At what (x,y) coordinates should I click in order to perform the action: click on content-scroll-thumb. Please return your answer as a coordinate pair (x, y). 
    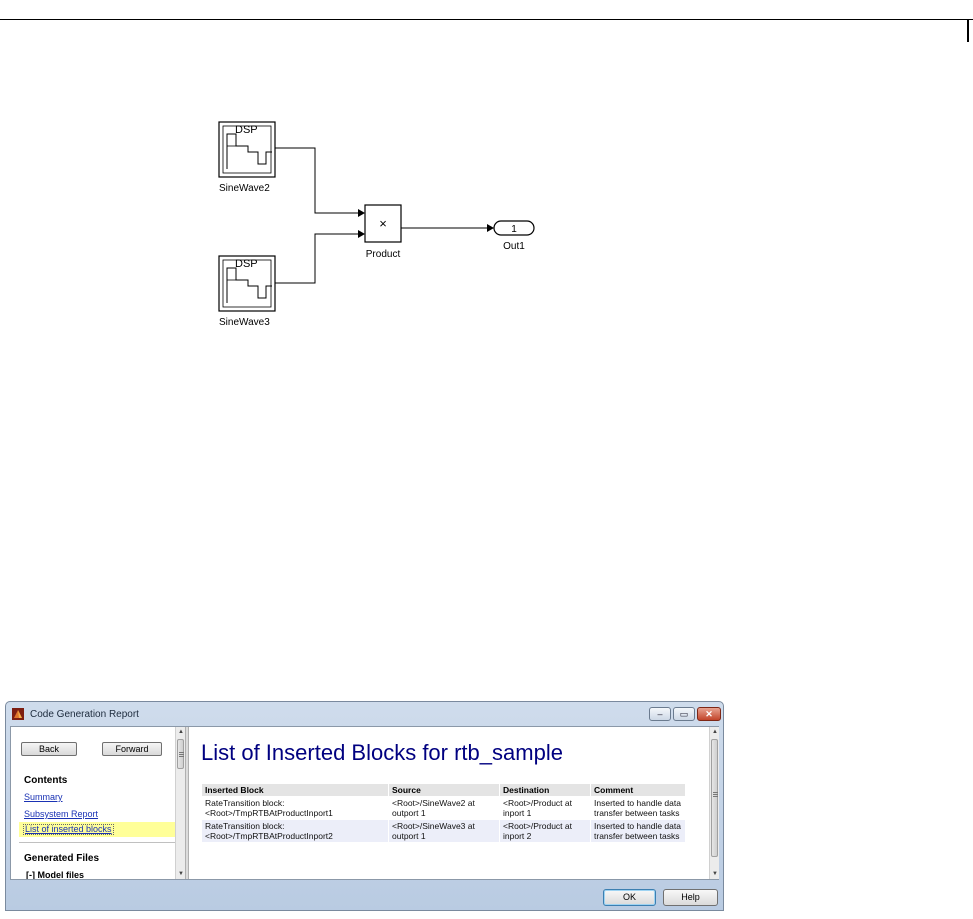
    Looking at the image, I should click on (714, 798).